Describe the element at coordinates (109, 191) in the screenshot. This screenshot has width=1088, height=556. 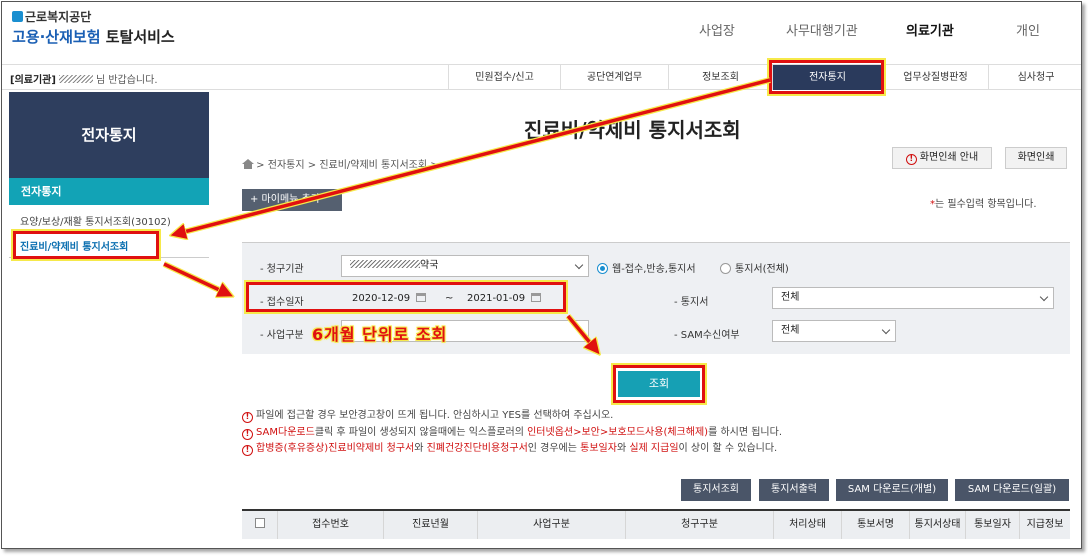
I see `sidebar-section: 전자통지` at that location.